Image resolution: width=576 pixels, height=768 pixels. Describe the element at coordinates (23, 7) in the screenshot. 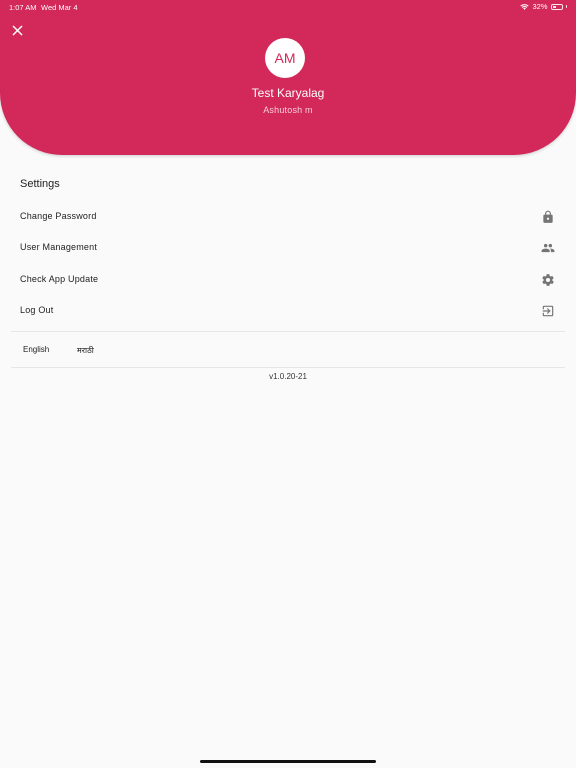

I see `status-time: 1:07 AM` at that location.